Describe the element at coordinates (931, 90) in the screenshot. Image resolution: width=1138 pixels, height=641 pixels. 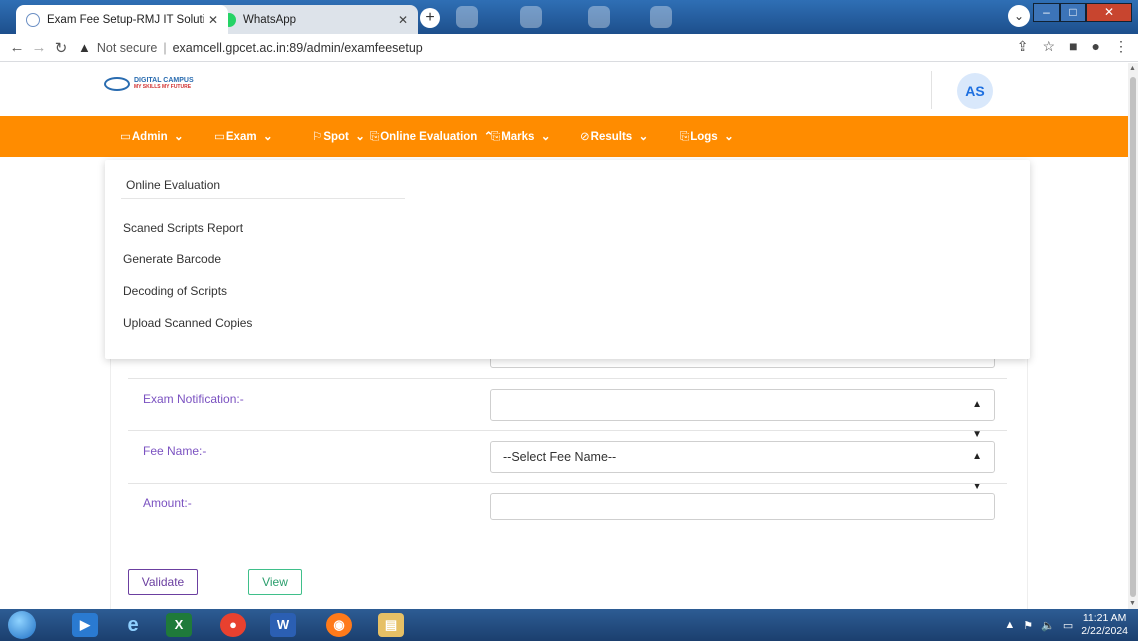
I see `header-divider` at that location.